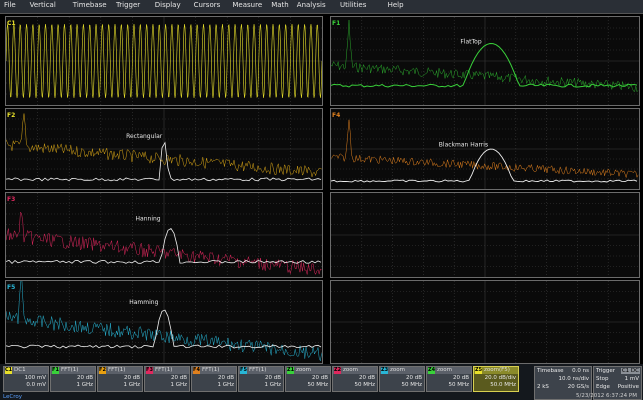 The height and width of the screenshot is (400, 643). What do you see at coordinates (449, 370) in the screenshot?
I see `channel-descriptor-header: Z4 zoom` at bounding box center [449, 370].